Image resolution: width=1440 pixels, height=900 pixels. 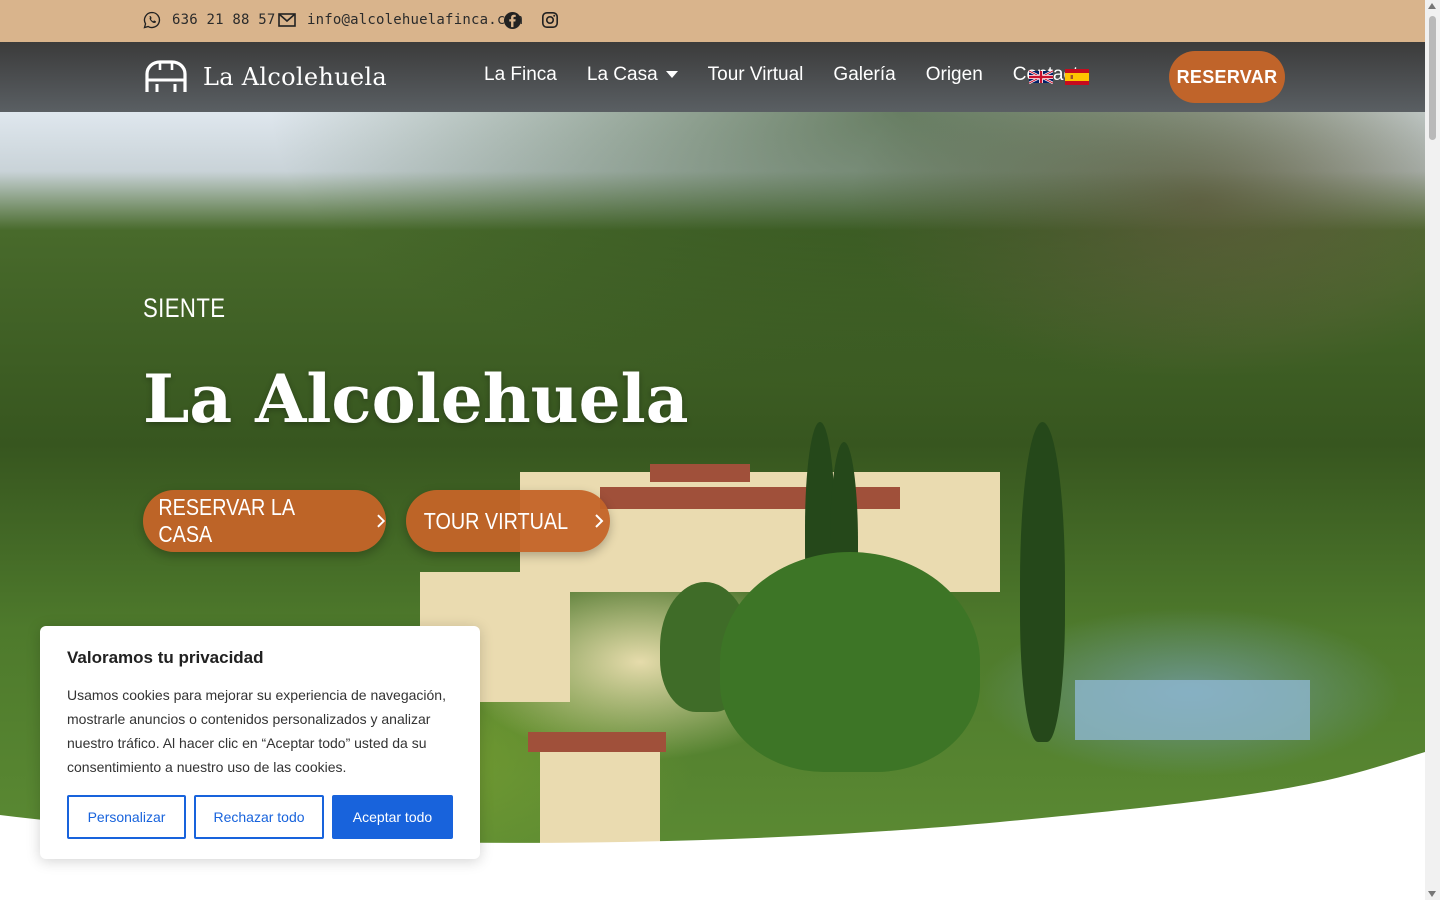 What do you see at coordinates (496, 520) in the screenshot?
I see `virtual-tour-label: TOUR VIRTUAL` at bounding box center [496, 520].